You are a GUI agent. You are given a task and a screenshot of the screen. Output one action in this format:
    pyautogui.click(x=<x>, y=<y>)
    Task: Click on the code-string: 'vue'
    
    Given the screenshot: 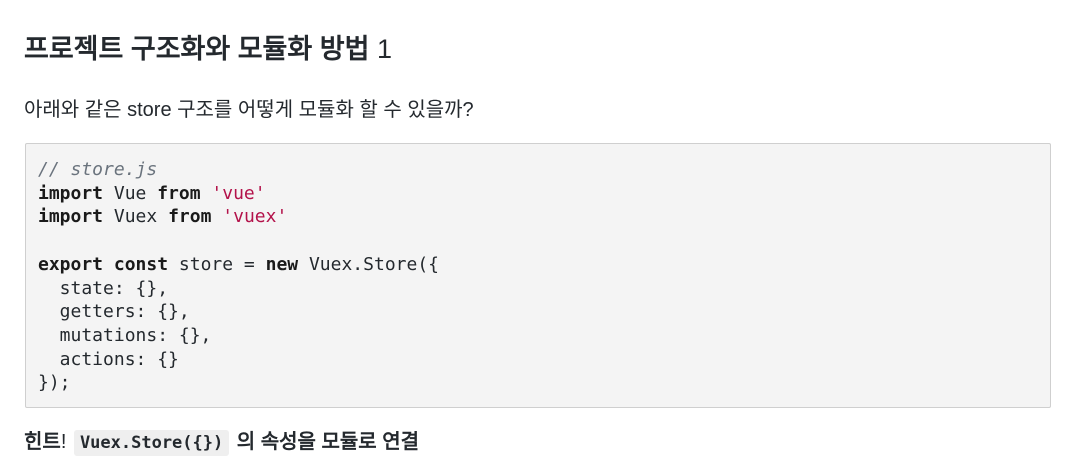 What is the action you would take?
    pyautogui.click(x=238, y=193)
    